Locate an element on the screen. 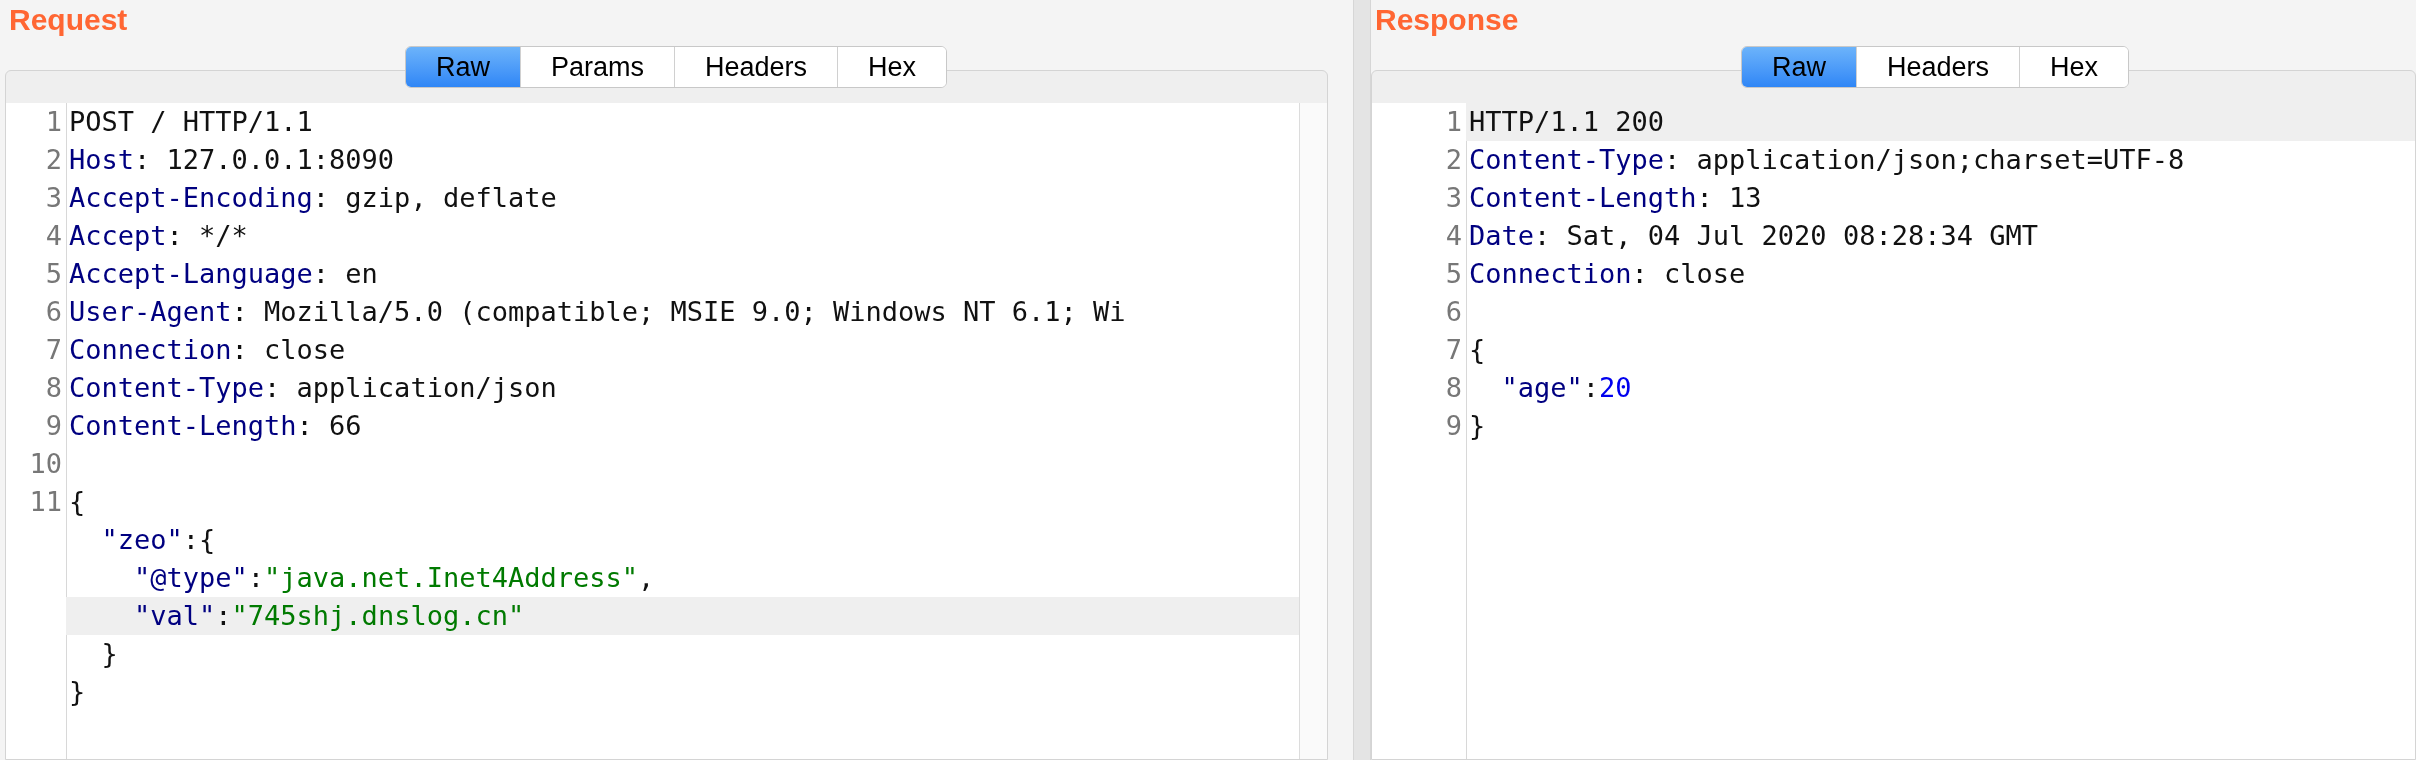 The width and height of the screenshot is (2416, 760). code-token: "zeo" is located at coordinates (141, 539).